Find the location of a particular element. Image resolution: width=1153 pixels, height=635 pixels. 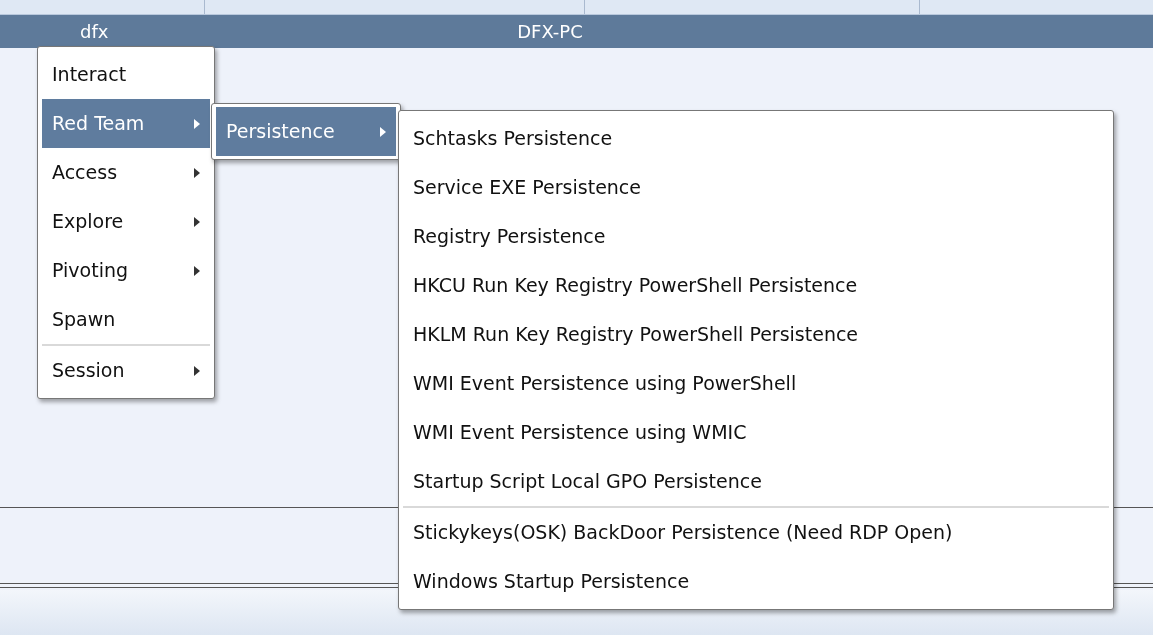

menu-item: Stickykeys(OSK) BackDoor Persistence (Need RDP Open) is located at coordinates (756, 532).